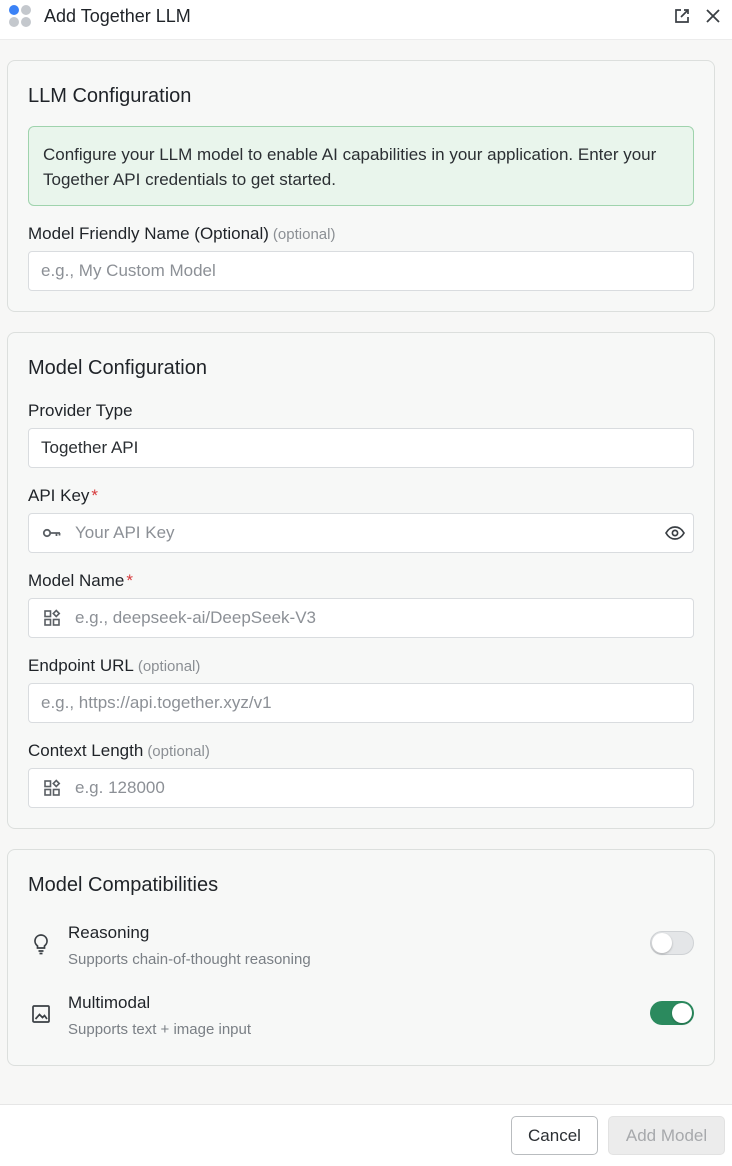 The width and height of the screenshot is (732, 1166). What do you see at coordinates (195, 617) in the screenshot?
I see `model-name-placeholder: e.g., deepseek-ai/DeepSeek-V3` at bounding box center [195, 617].